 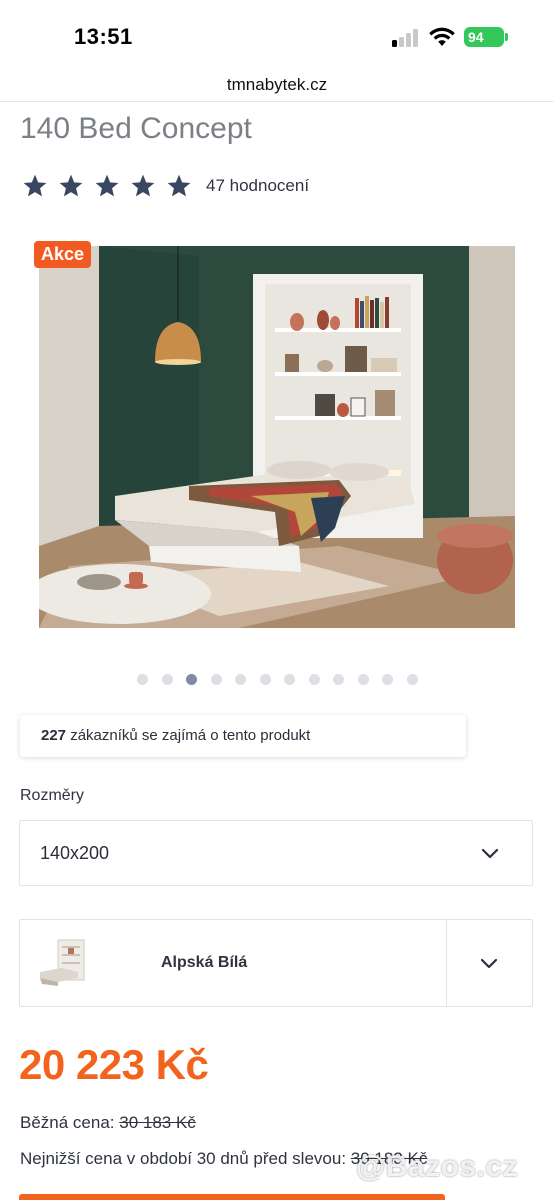 I want to click on color-selected-value: Alpská Bílá, so click(x=204, y=962).